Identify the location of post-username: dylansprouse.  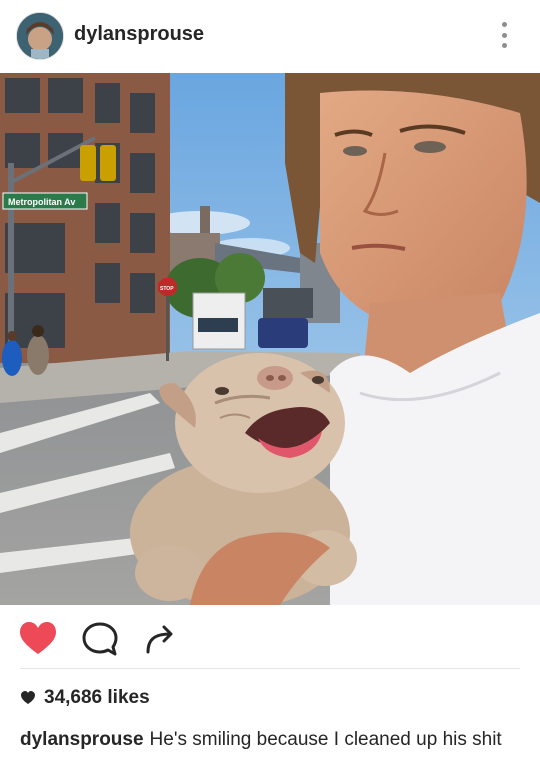
(139, 34).